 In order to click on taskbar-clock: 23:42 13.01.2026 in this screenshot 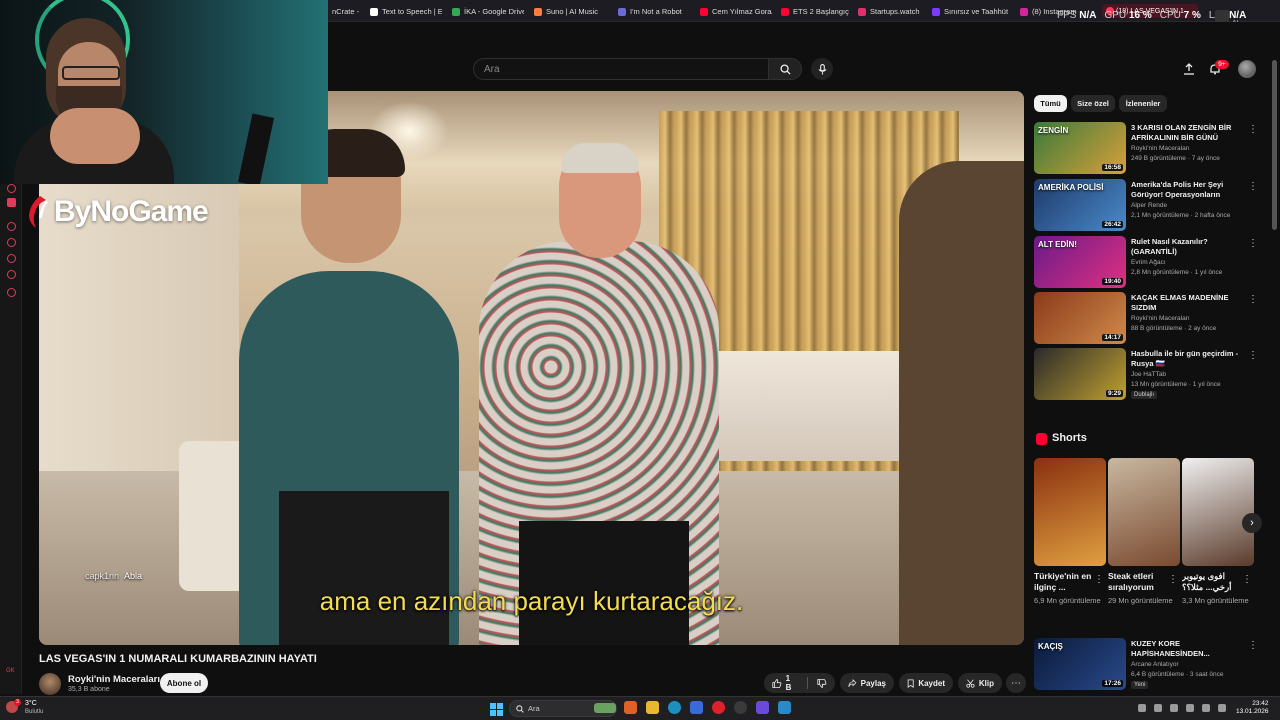, I will do `click(1252, 708)`.